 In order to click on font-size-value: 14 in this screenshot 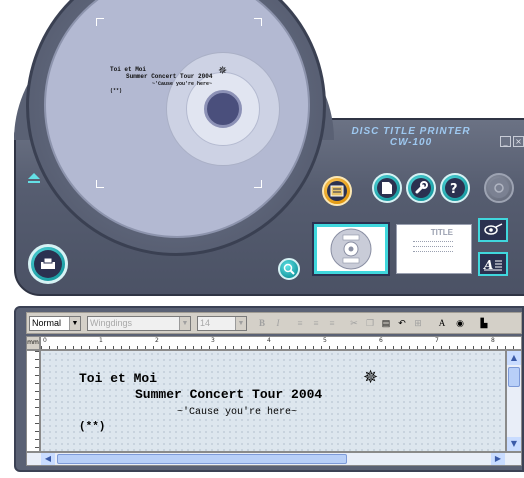, I will do `click(205, 323)`.